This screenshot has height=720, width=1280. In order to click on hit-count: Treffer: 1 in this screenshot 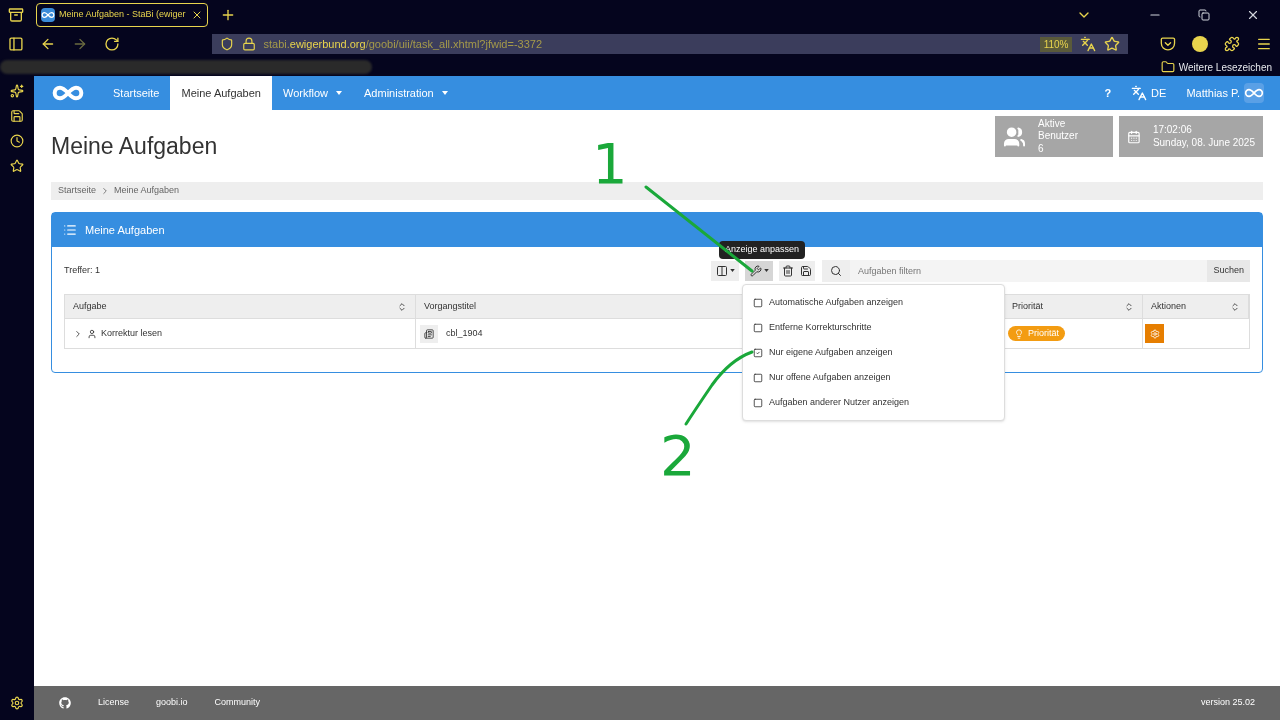, I will do `click(82, 270)`.